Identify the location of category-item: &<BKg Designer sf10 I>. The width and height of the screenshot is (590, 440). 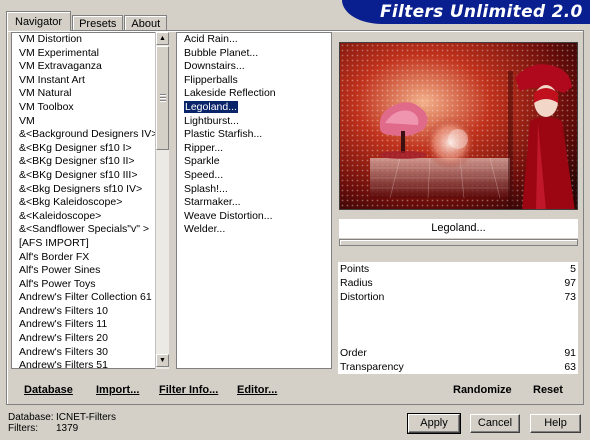
(90, 149).